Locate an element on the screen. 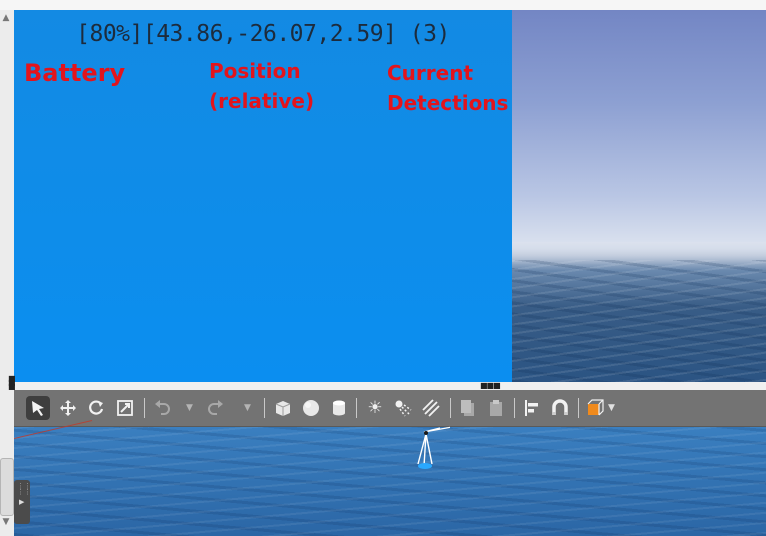 This screenshot has width=766, height=536. sea-surface is located at coordinates (639, 321).